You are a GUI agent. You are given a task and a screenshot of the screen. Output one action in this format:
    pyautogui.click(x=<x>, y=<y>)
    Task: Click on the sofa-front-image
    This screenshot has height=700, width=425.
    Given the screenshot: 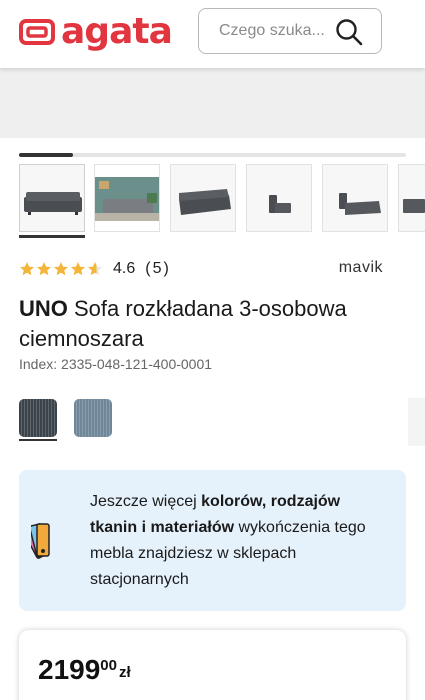 What is the action you would take?
    pyautogui.click(x=53, y=203)
    